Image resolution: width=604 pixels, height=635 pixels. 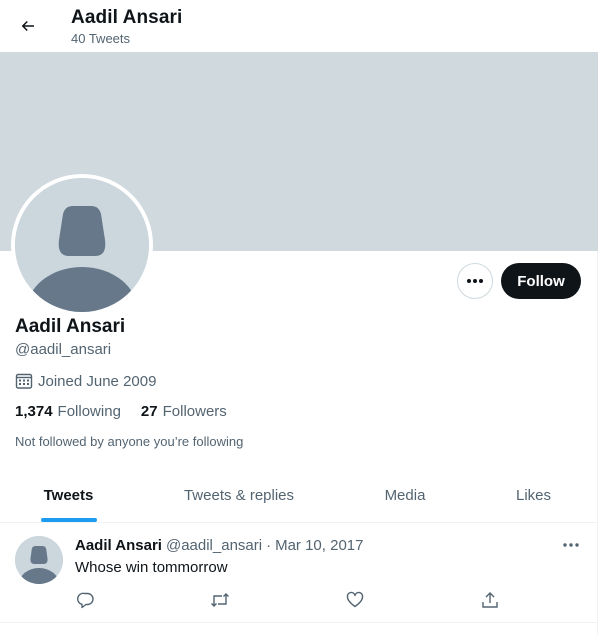 I want to click on followers-label: Followers, so click(x=194, y=411).